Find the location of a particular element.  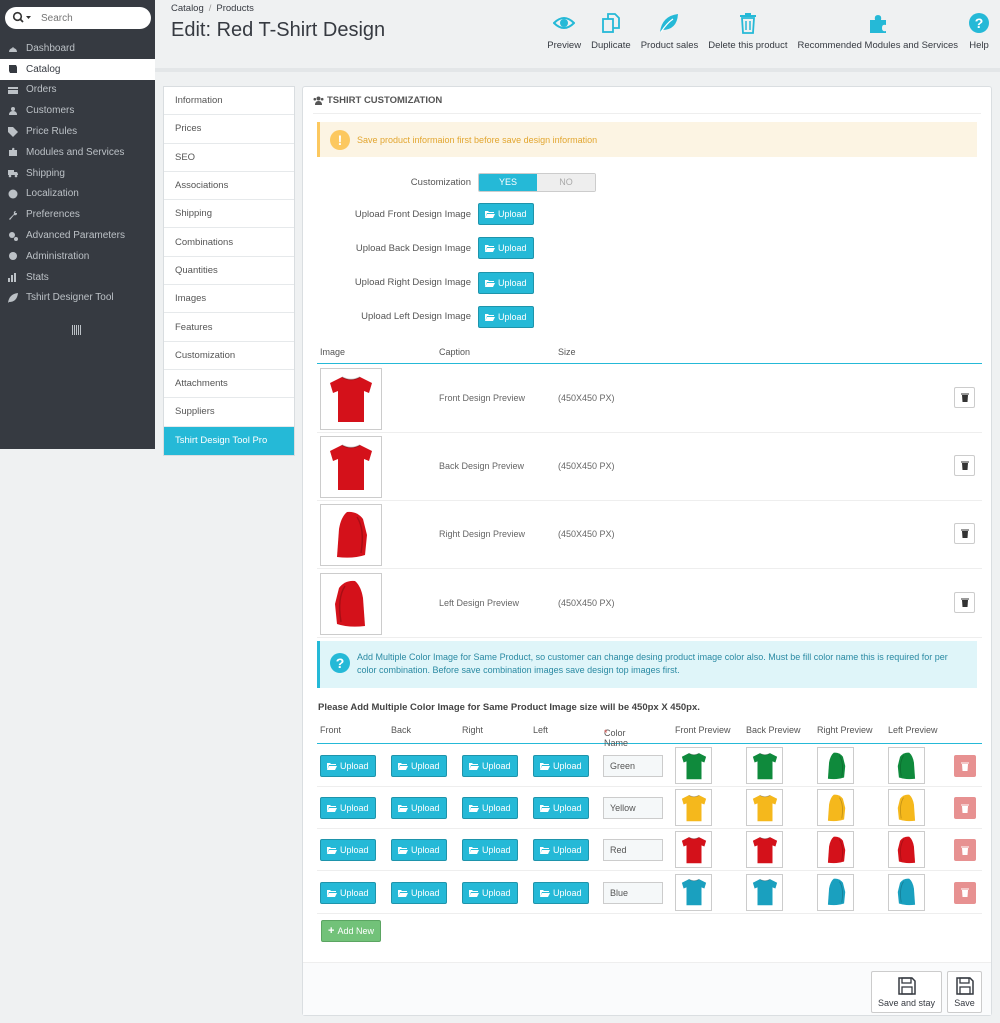

col-front-preview: Front Preview is located at coordinates (703, 730).